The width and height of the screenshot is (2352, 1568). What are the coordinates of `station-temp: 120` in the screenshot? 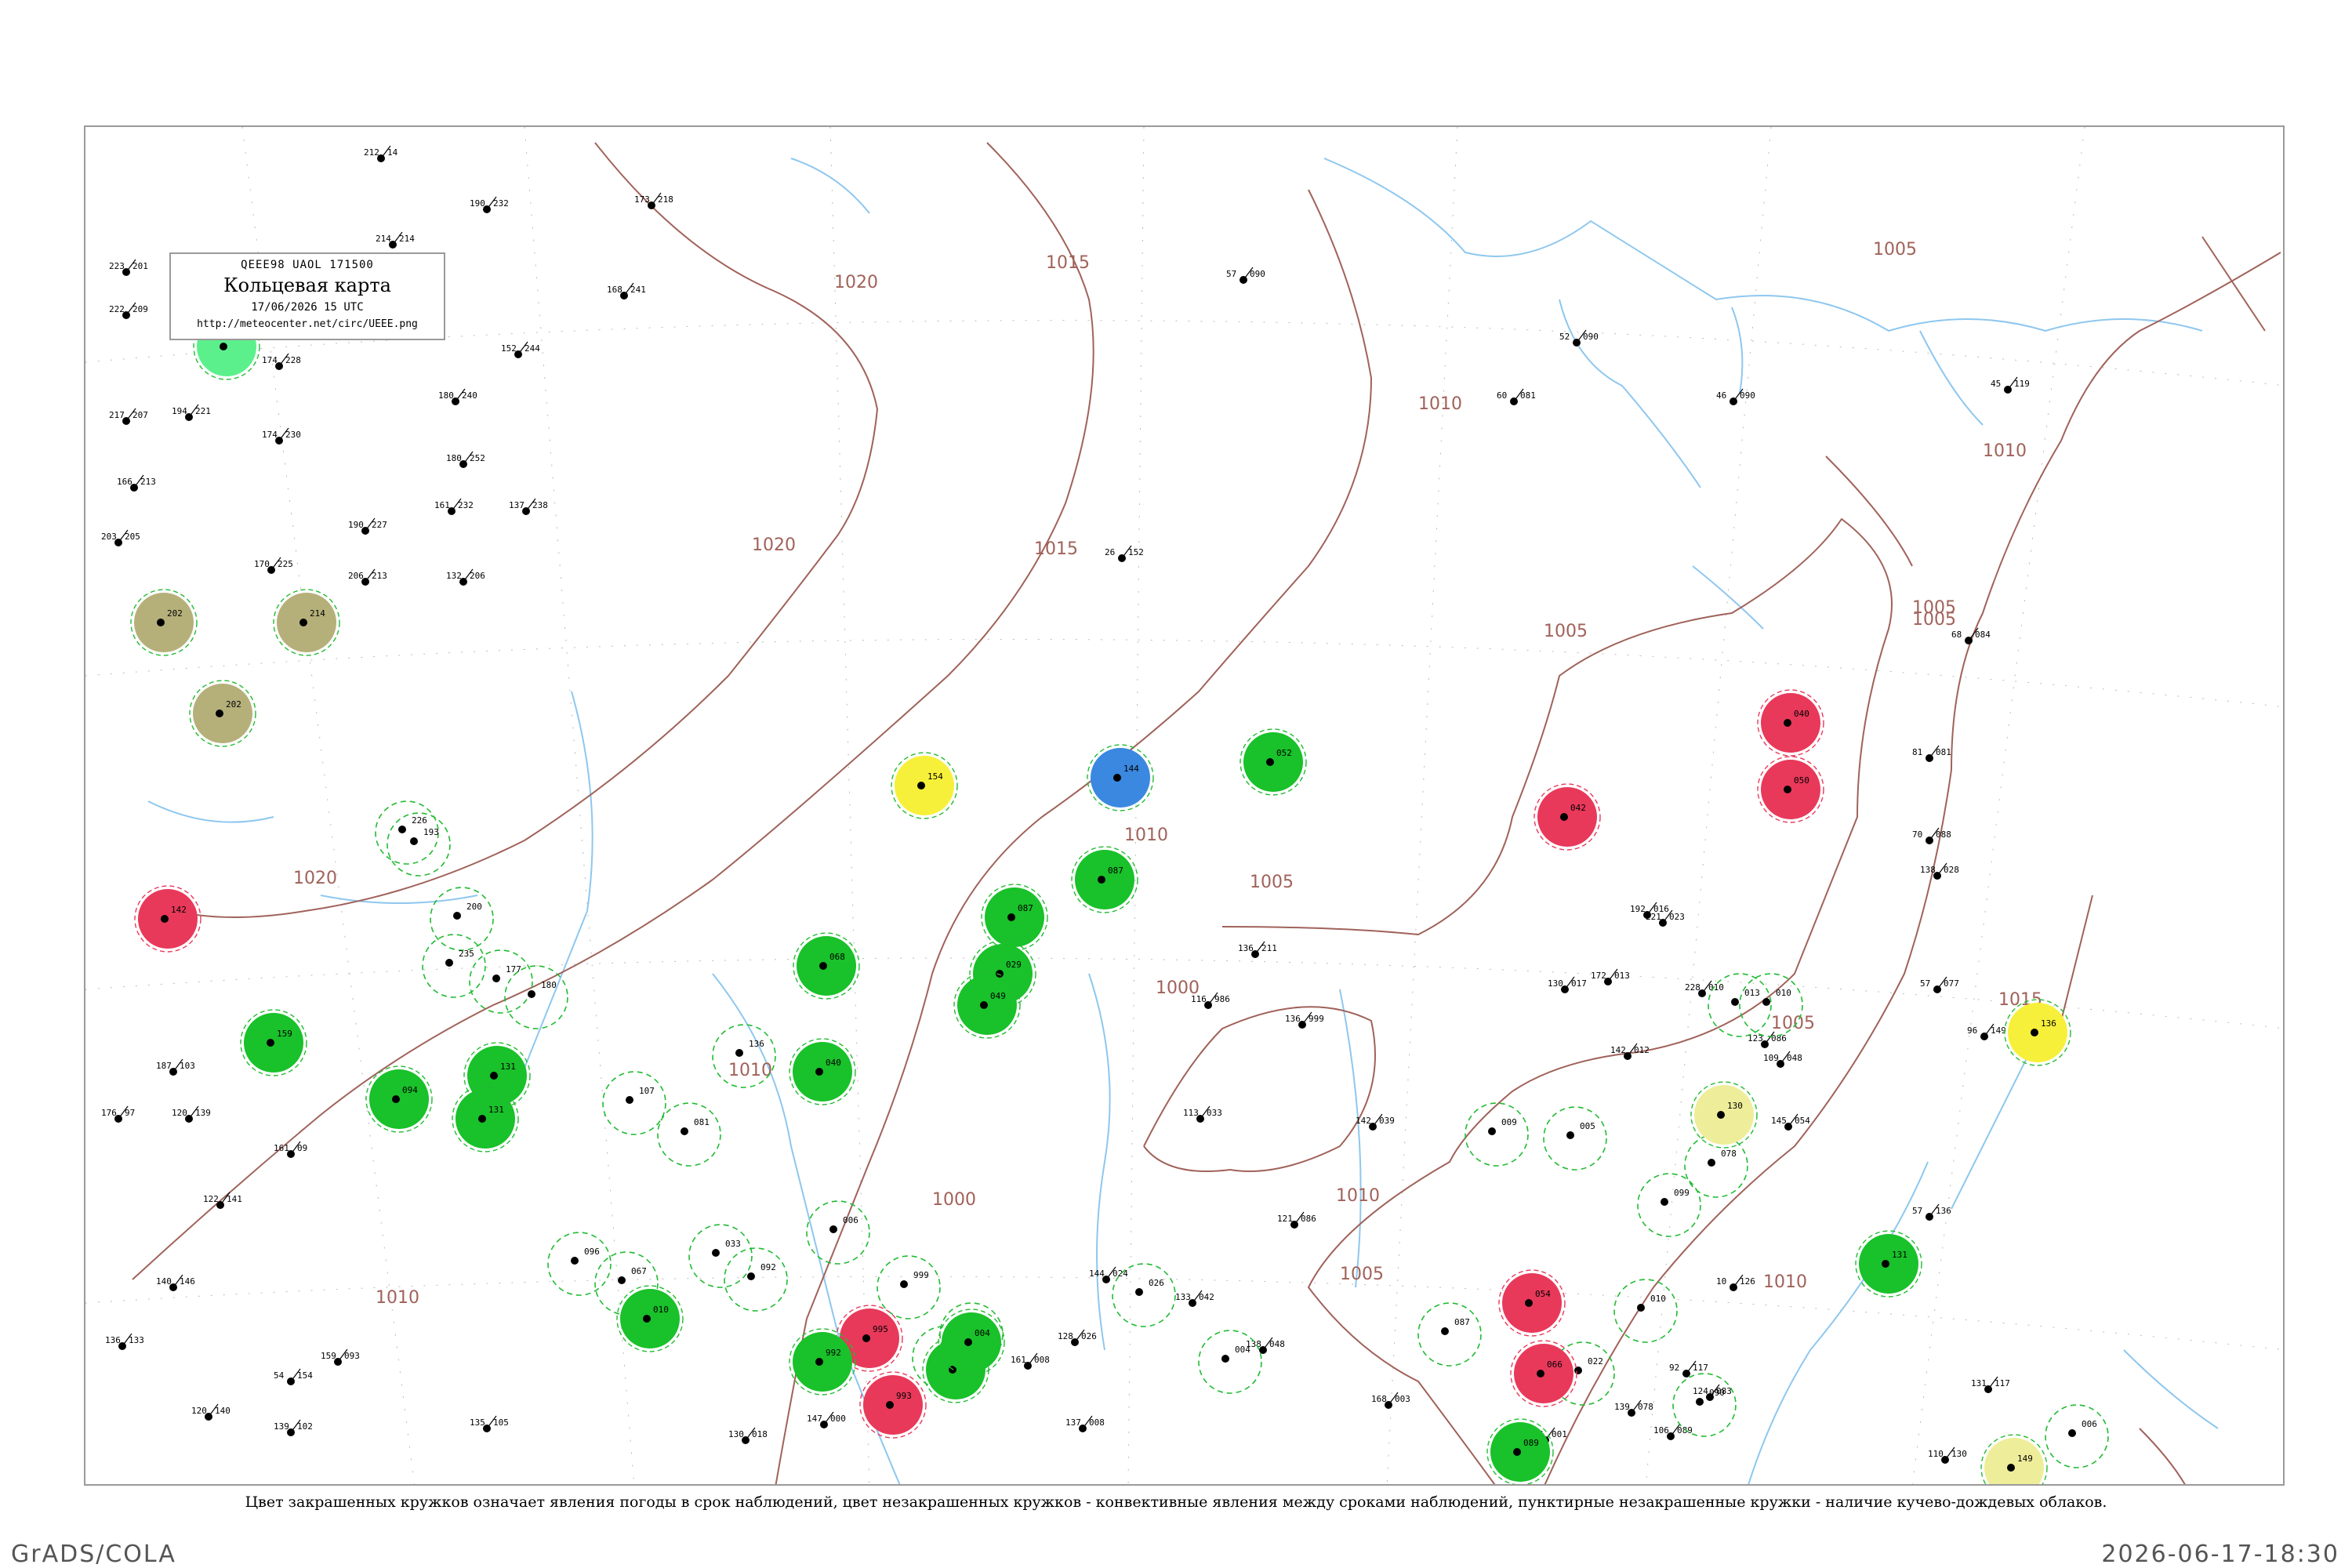 It's located at (199, 1411).